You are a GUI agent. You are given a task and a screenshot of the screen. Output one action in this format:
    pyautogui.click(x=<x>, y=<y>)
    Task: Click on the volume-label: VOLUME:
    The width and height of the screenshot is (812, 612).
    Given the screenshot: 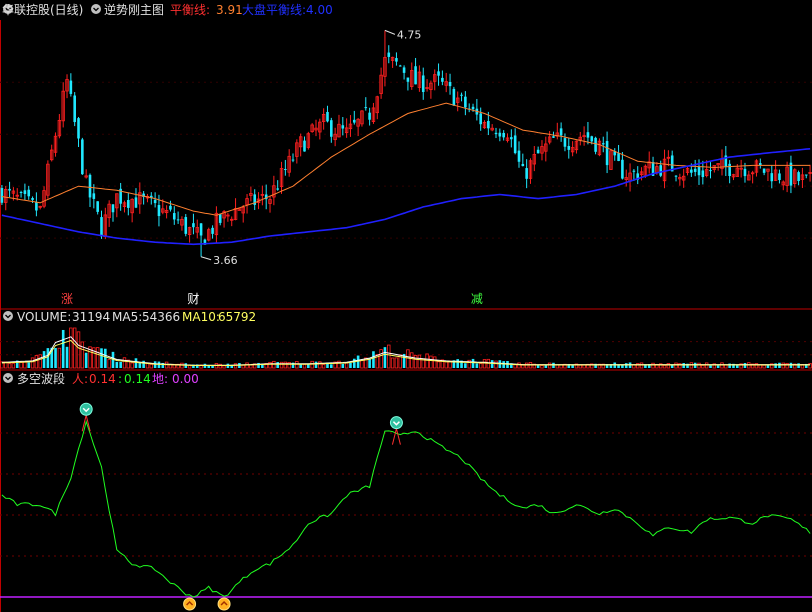 What is the action you would take?
    pyautogui.click(x=44, y=317)
    